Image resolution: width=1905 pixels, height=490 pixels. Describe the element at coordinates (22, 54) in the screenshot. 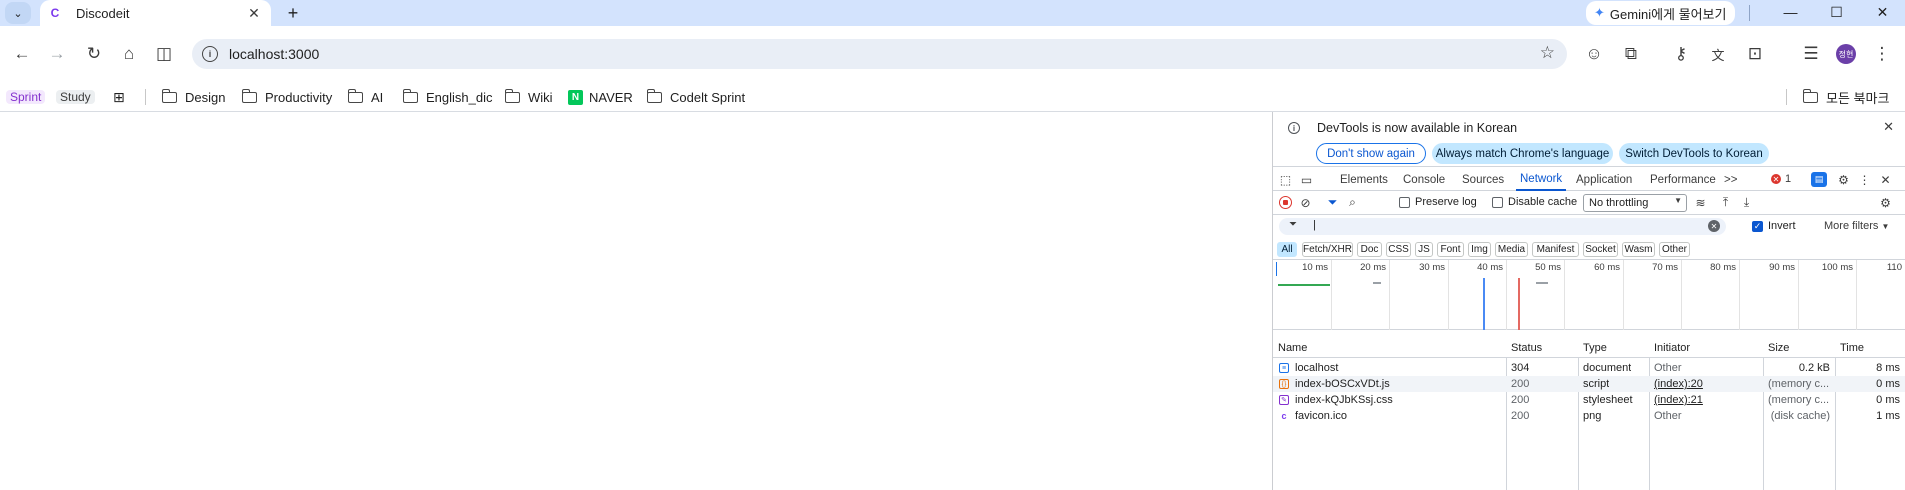

I see `back-arrow-icon: ←` at that location.